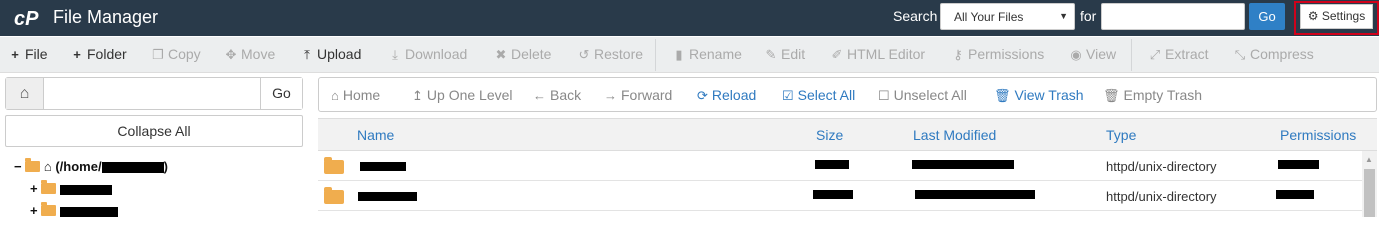  I want to click on tree-root-suffix: ), so click(165, 166).